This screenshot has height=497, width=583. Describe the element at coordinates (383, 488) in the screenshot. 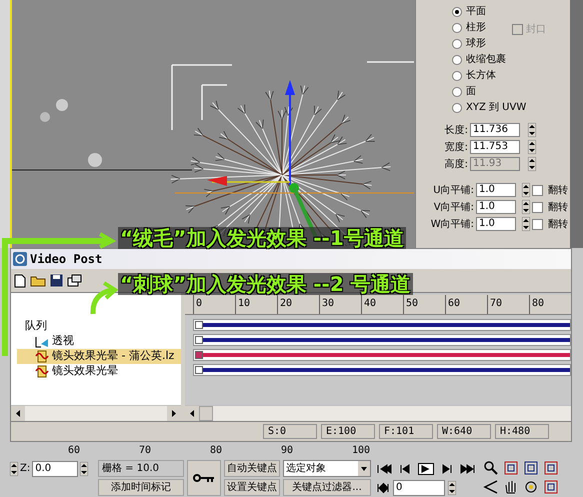

I see `key-mode-icon` at that location.